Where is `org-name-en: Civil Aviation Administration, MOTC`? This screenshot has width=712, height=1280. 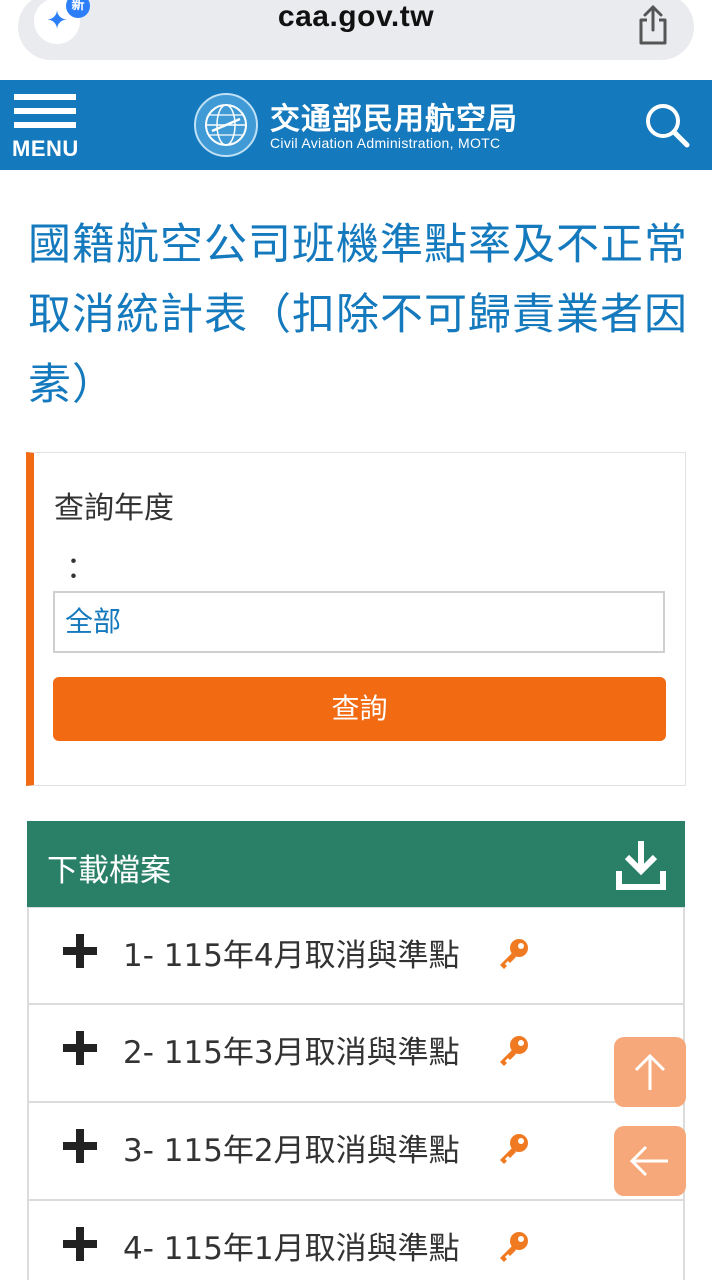 org-name-en: Civil Aviation Administration, MOTC is located at coordinates (385, 143).